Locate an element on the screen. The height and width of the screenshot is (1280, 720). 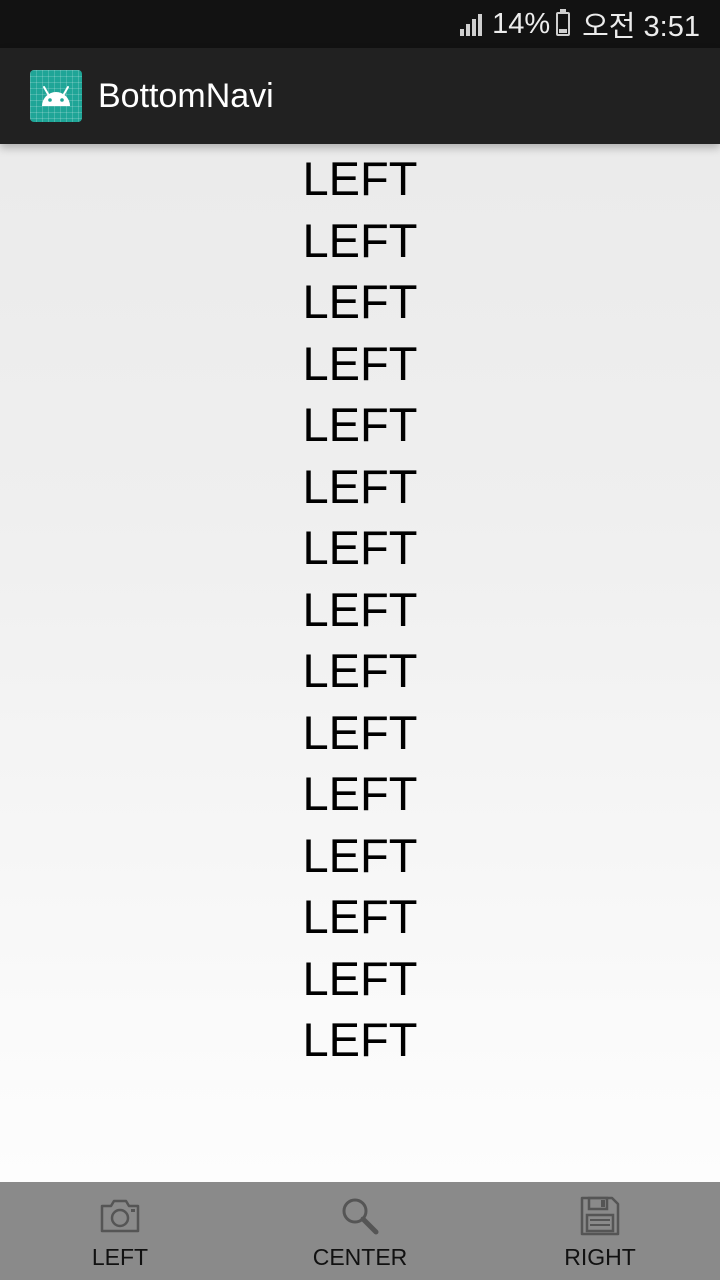
bottom-navigation: LEFT CENTER RIGHT is located at coordinates (360, 1231).